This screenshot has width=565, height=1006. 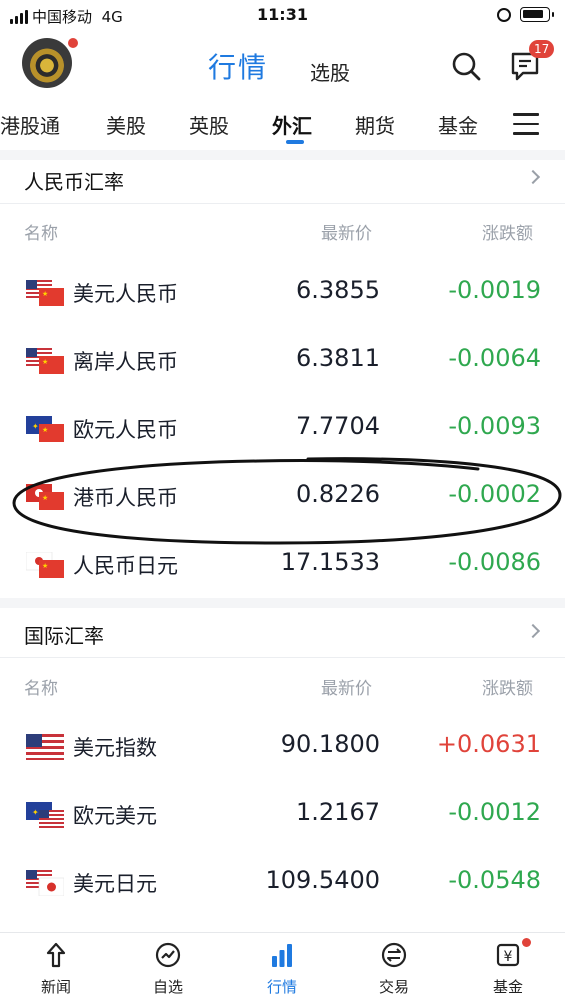 What do you see at coordinates (494, 358) in the screenshot?
I see `pair-change: -0.0064` at bounding box center [494, 358].